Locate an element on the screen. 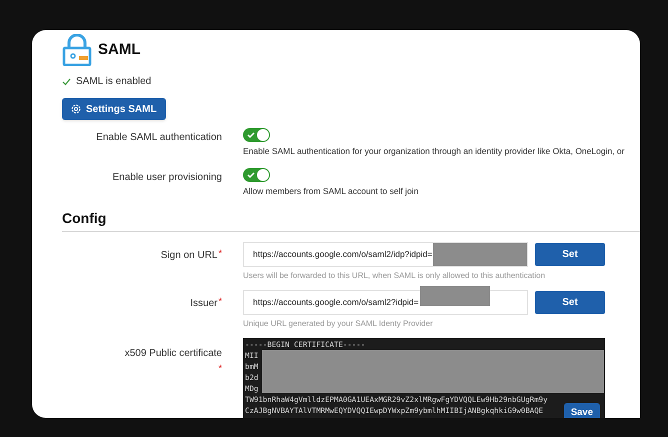 This screenshot has width=668, height=437. field-label: Sign on URL is located at coordinates (189, 255).